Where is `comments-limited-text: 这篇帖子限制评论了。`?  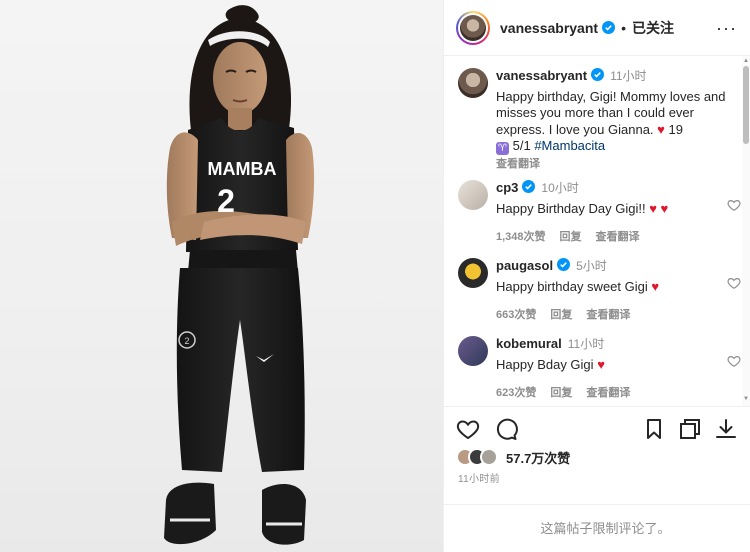 comments-limited-text: 这篇帖子限制评论了。 is located at coordinates (605, 528).